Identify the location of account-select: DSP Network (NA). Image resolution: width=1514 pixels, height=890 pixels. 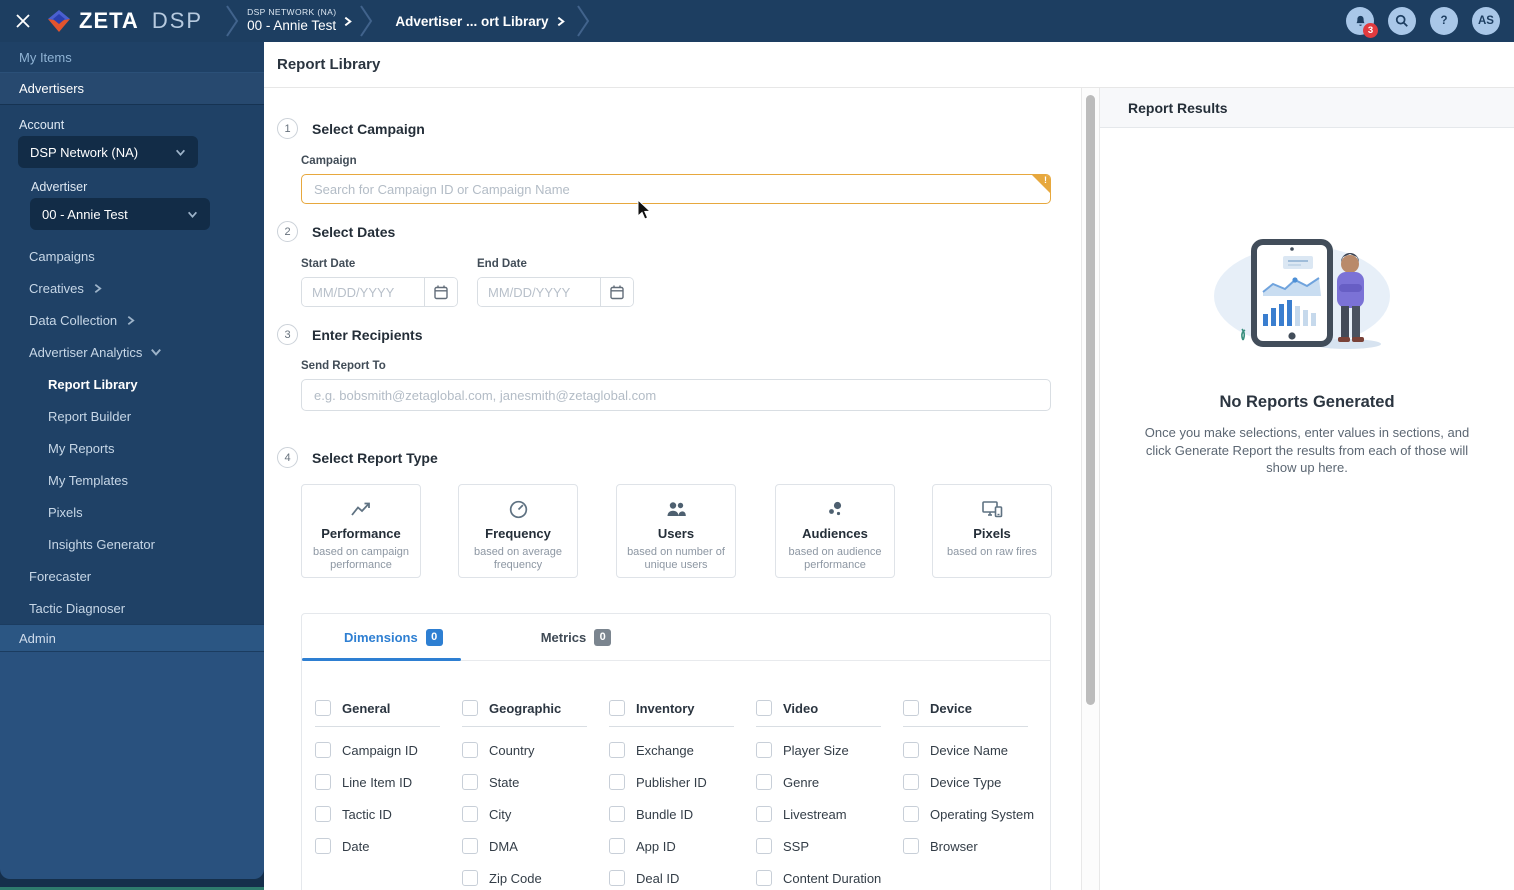
(108, 152).